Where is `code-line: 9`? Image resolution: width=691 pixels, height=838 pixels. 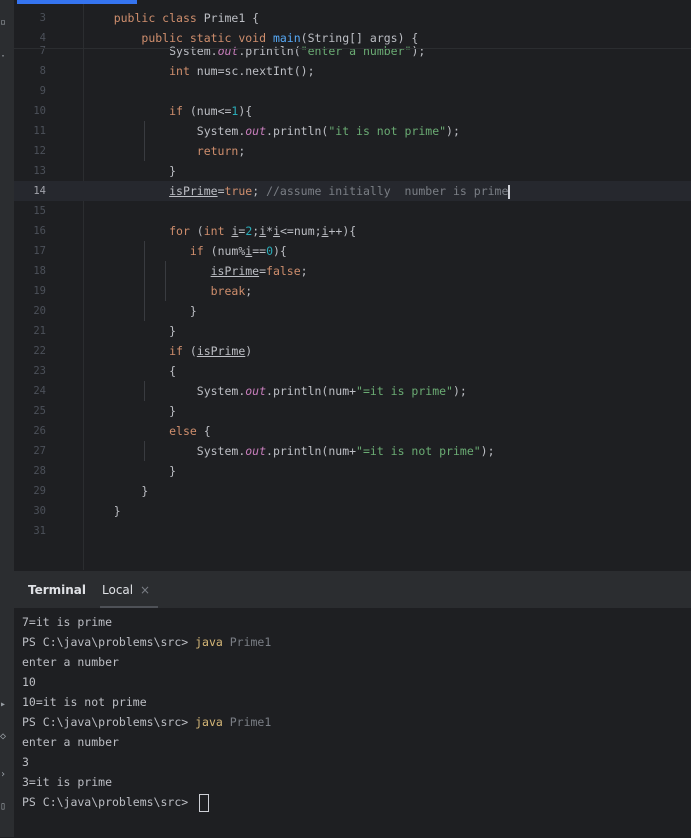 code-line: 9 is located at coordinates (352, 91).